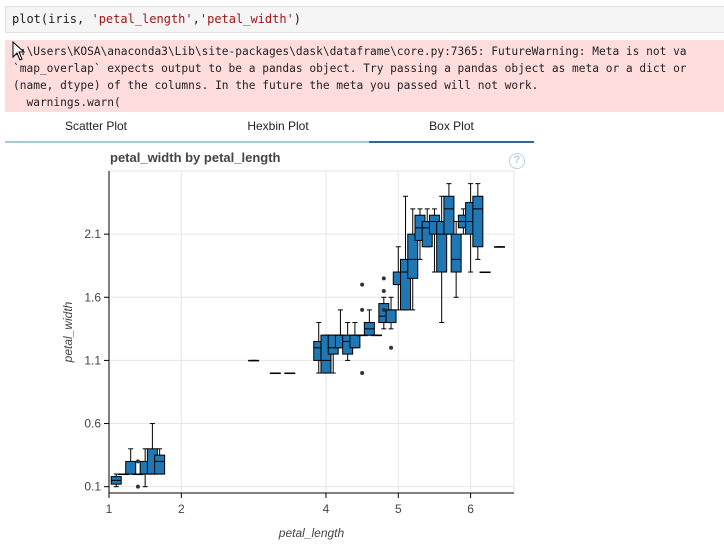  Describe the element at coordinates (92, 424) in the screenshot. I see `y-tick-label: 0.6` at that location.